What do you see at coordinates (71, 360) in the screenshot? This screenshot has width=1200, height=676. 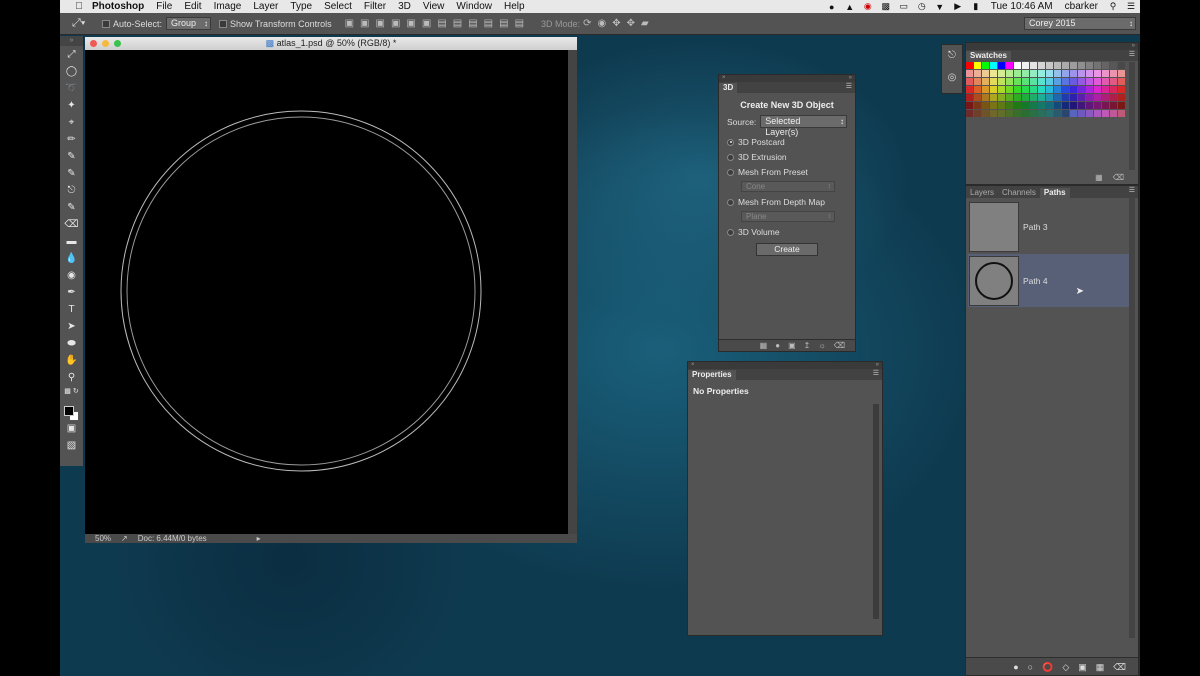 I see `hand-tool-icon: ✋` at bounding box center [71, 360].